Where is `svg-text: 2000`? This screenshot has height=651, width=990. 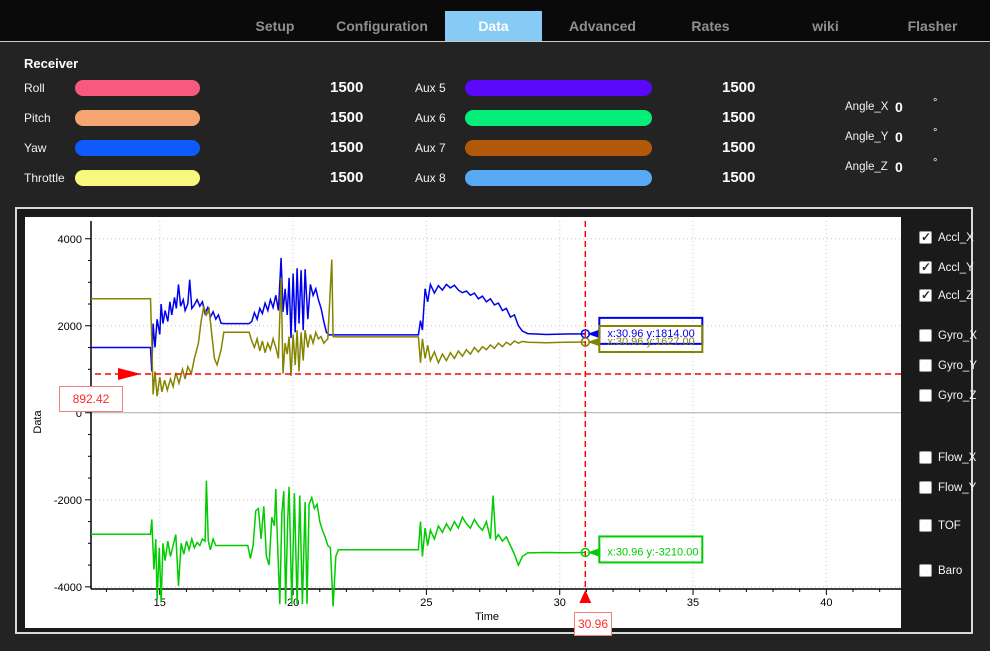
svg-text: 2000 is located at coordinates (70, 327).